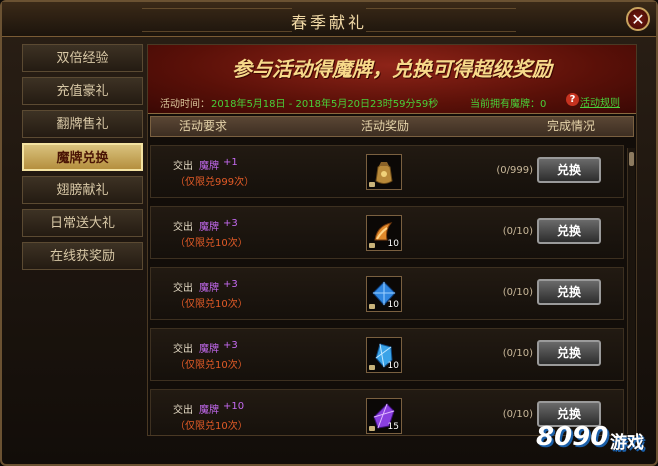 This screenshot has width=658, height=466. I want to click on site-watermark-logo: 8090 游戏, so click(596, 437).